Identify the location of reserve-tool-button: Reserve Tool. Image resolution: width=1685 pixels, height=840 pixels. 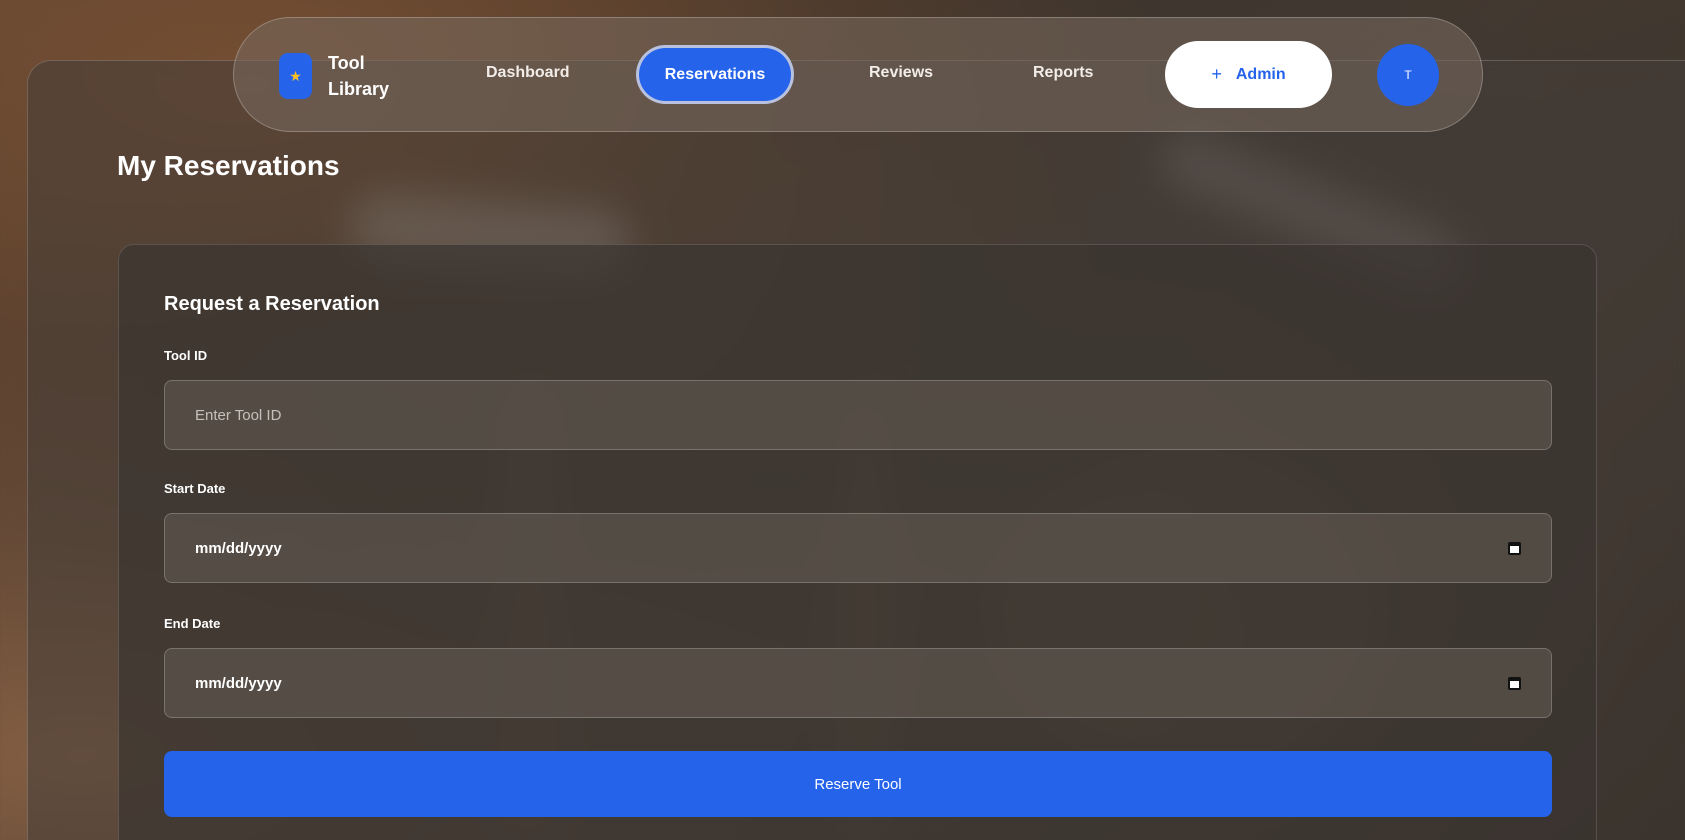
(858, 784).